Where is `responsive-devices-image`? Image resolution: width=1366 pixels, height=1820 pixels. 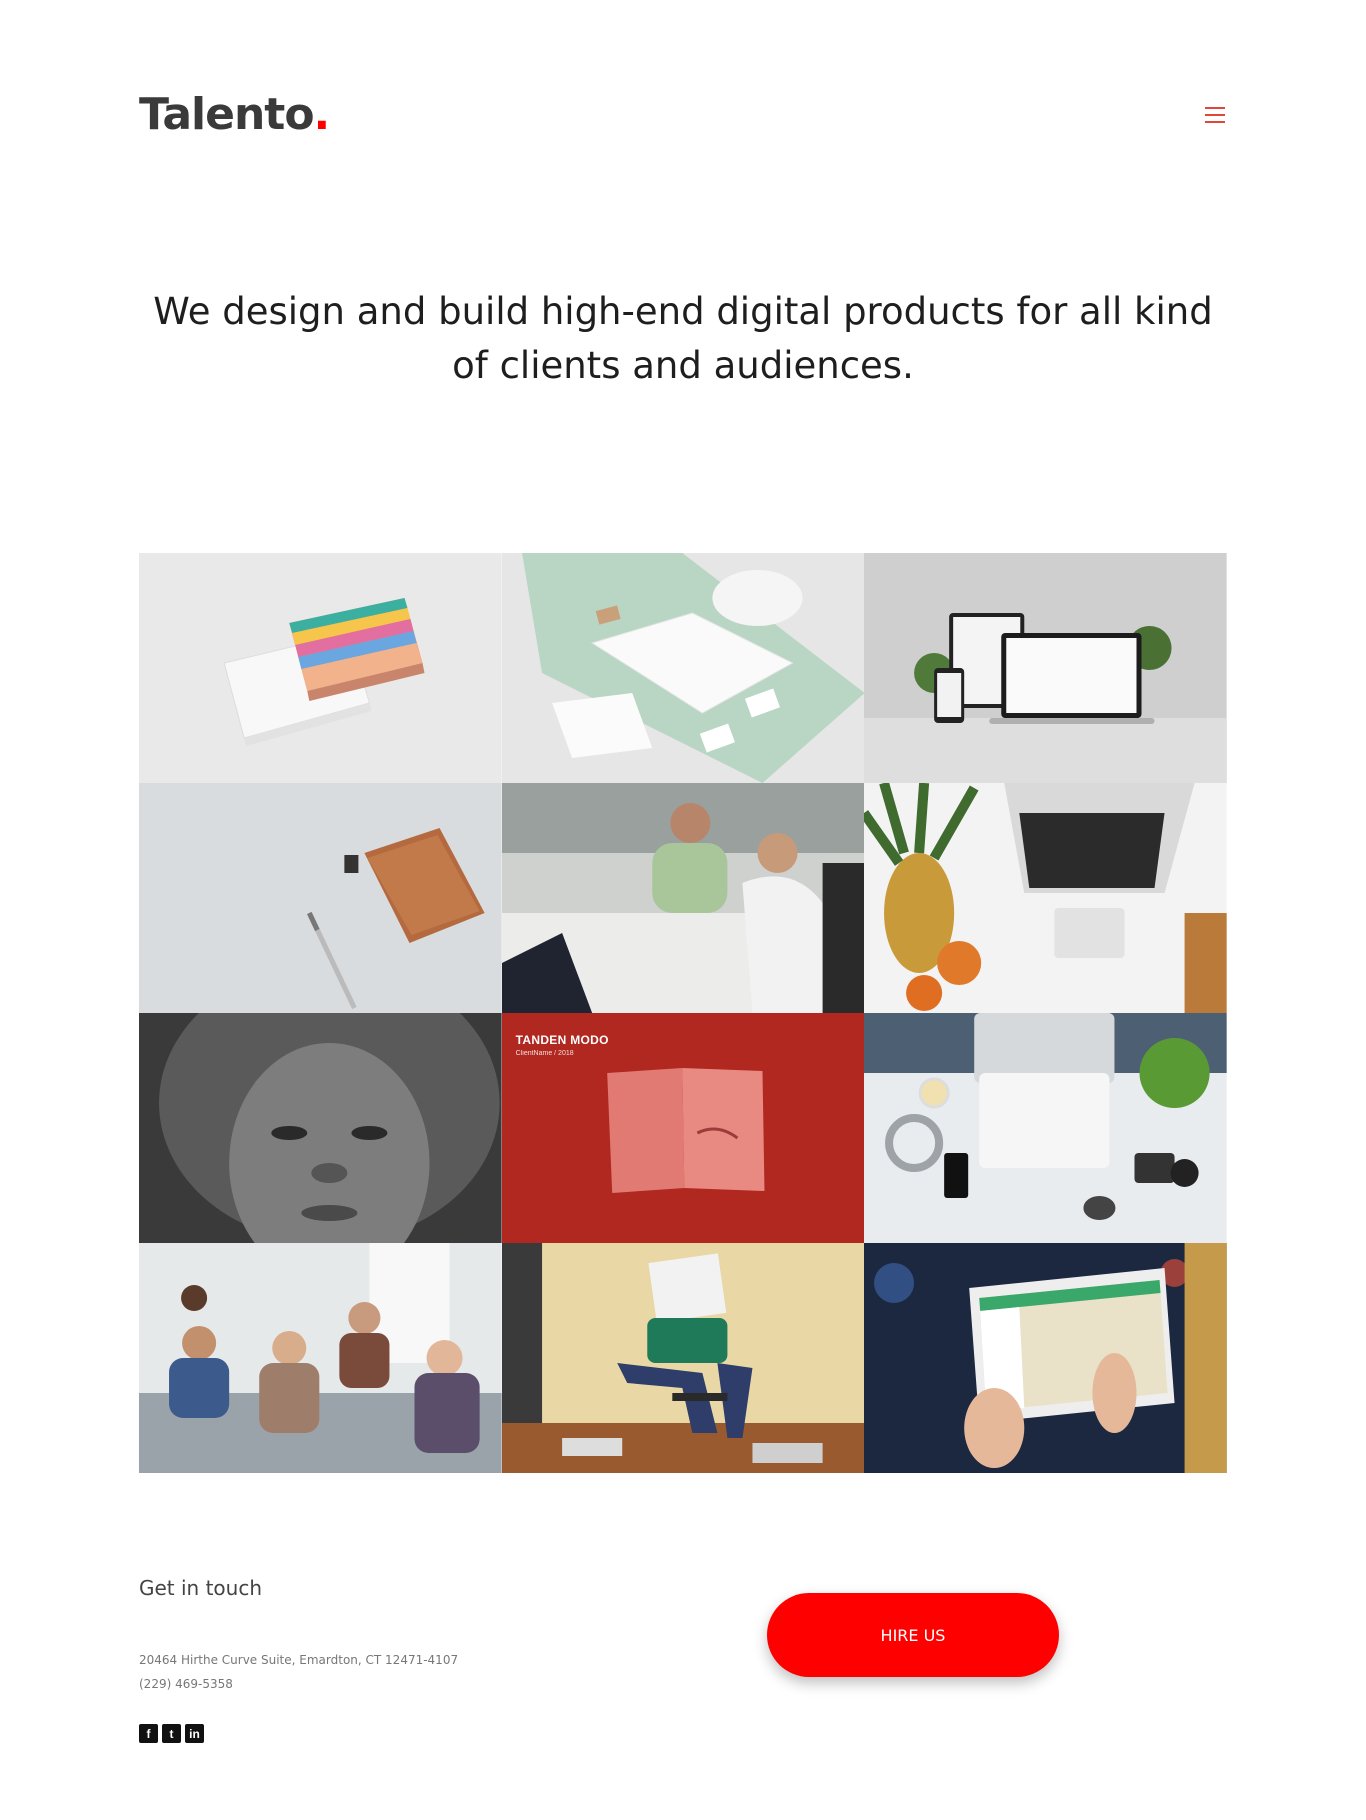 responsive-devices-image is located at coordinates (1045, 668).